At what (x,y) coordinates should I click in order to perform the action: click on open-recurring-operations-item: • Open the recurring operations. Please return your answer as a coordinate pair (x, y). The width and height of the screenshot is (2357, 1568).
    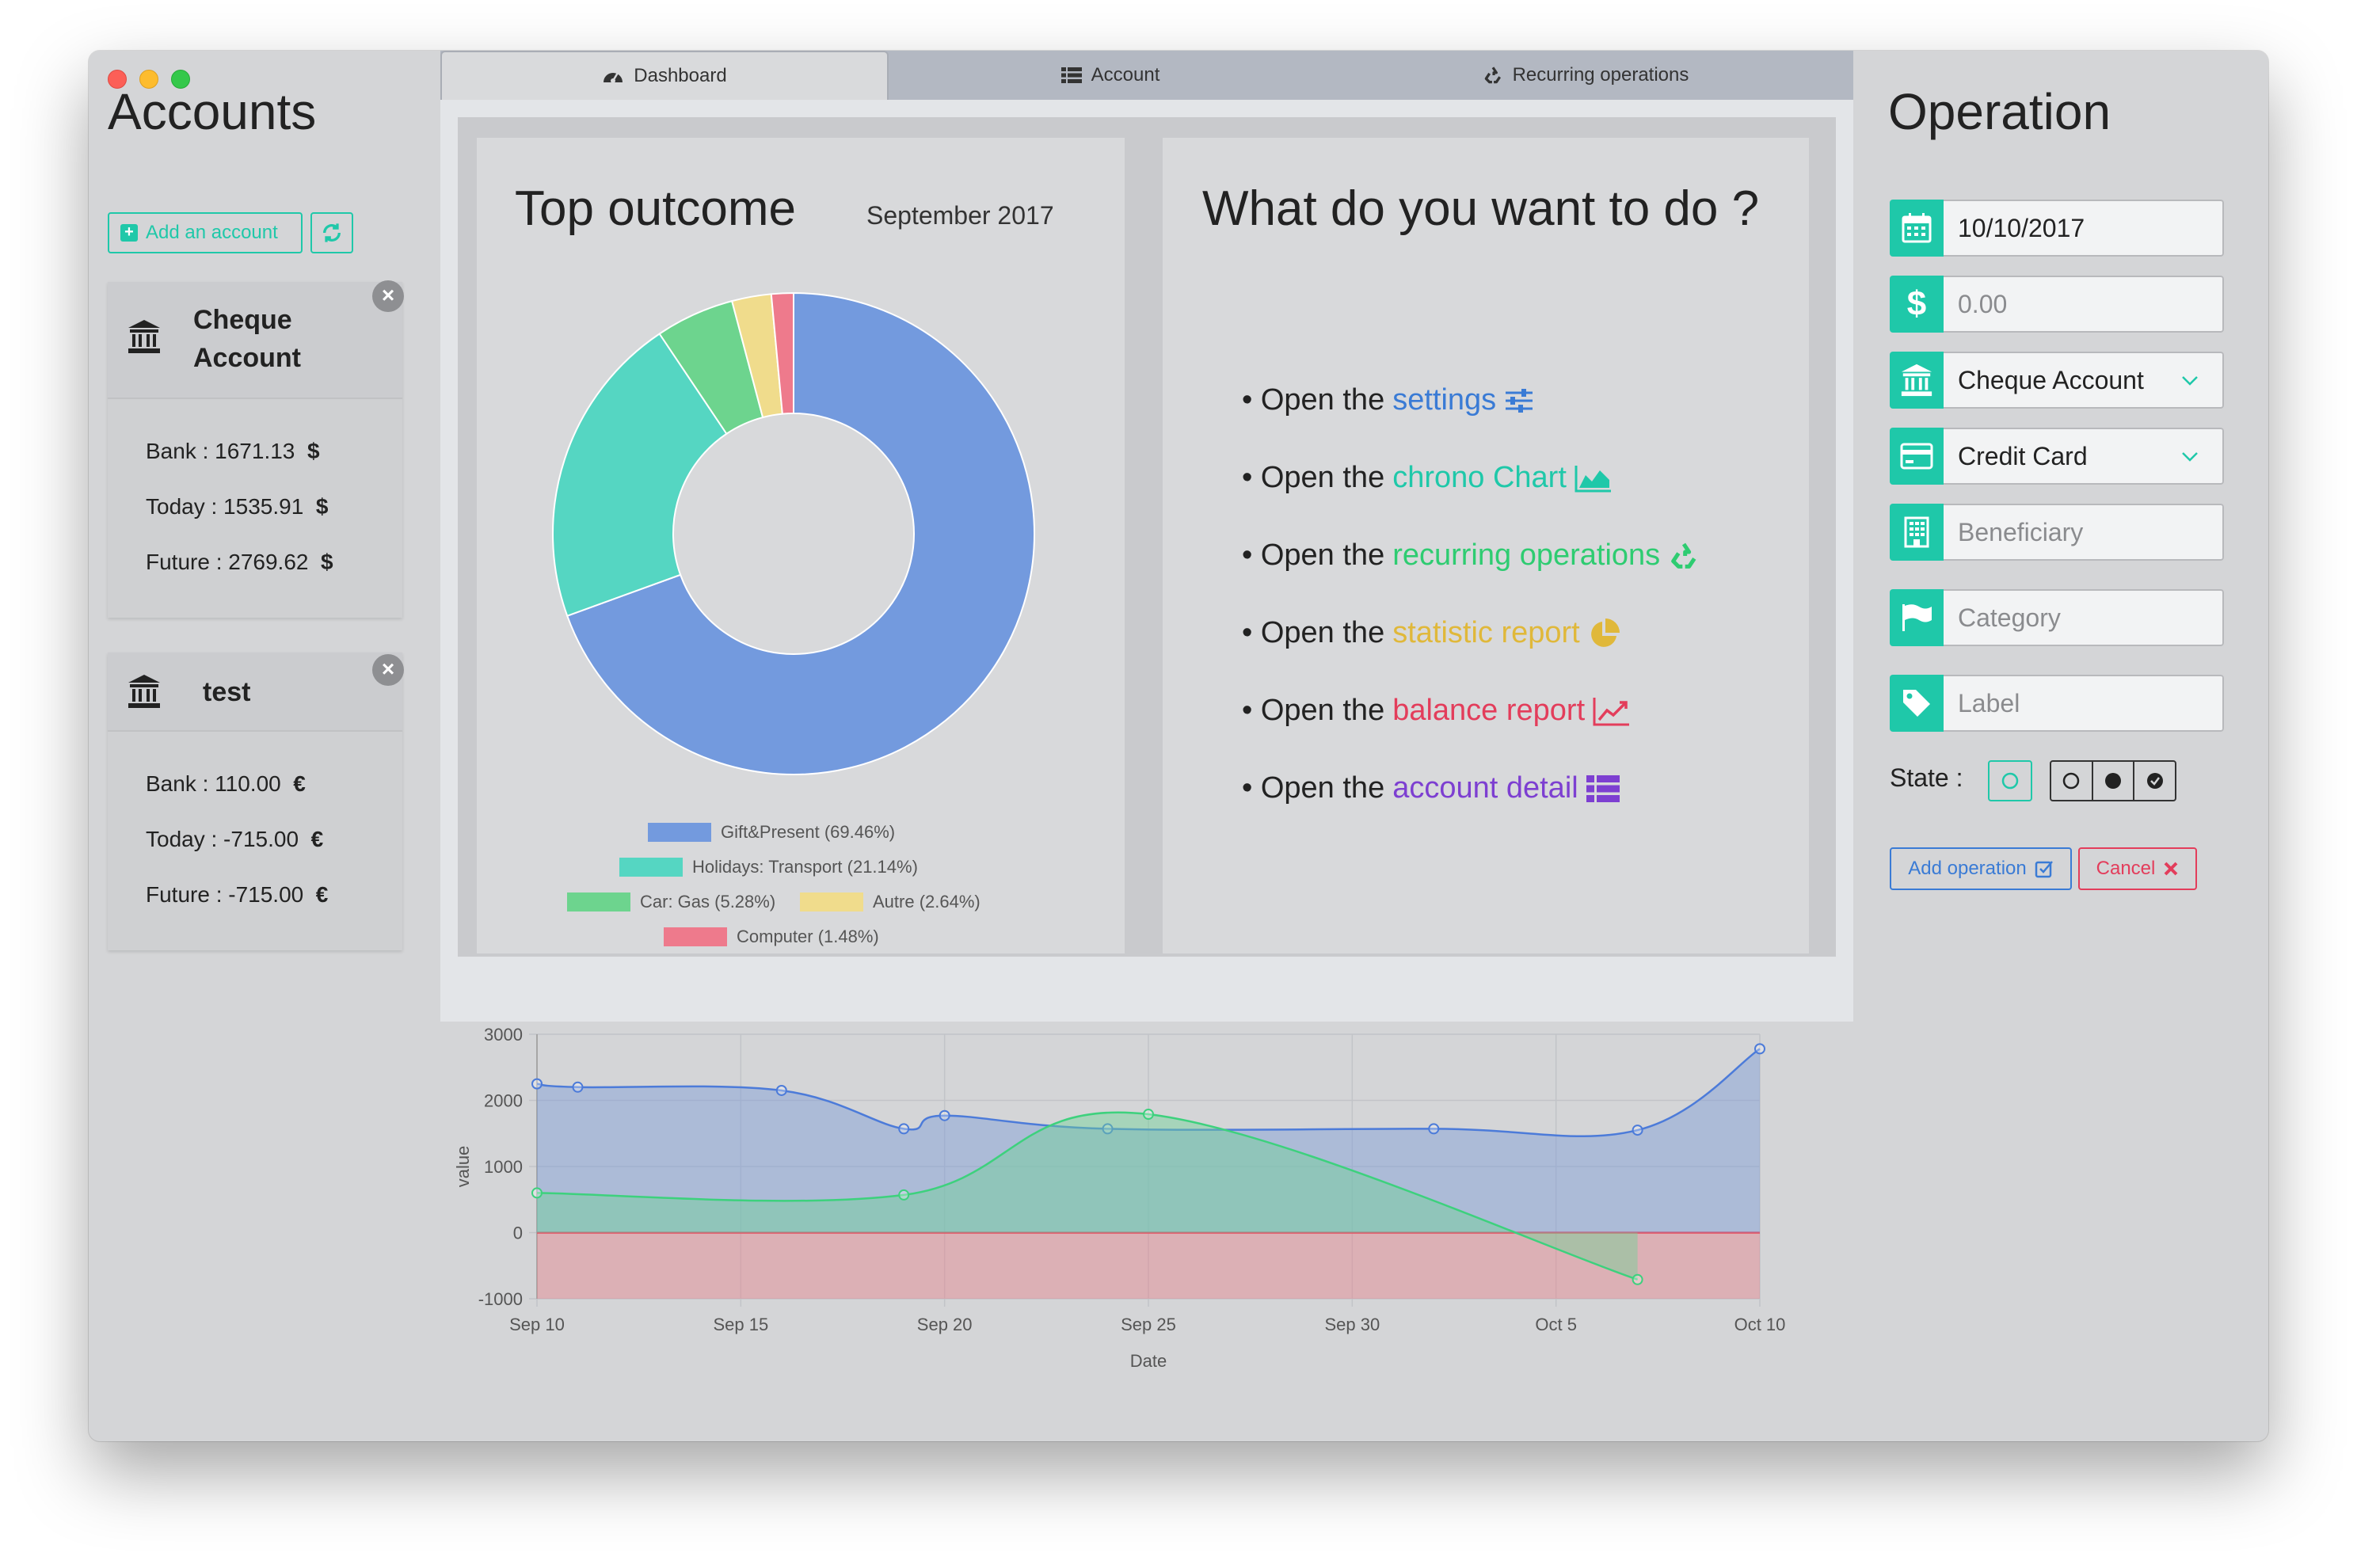
    Looking at the image, I should click on (1471, 556).